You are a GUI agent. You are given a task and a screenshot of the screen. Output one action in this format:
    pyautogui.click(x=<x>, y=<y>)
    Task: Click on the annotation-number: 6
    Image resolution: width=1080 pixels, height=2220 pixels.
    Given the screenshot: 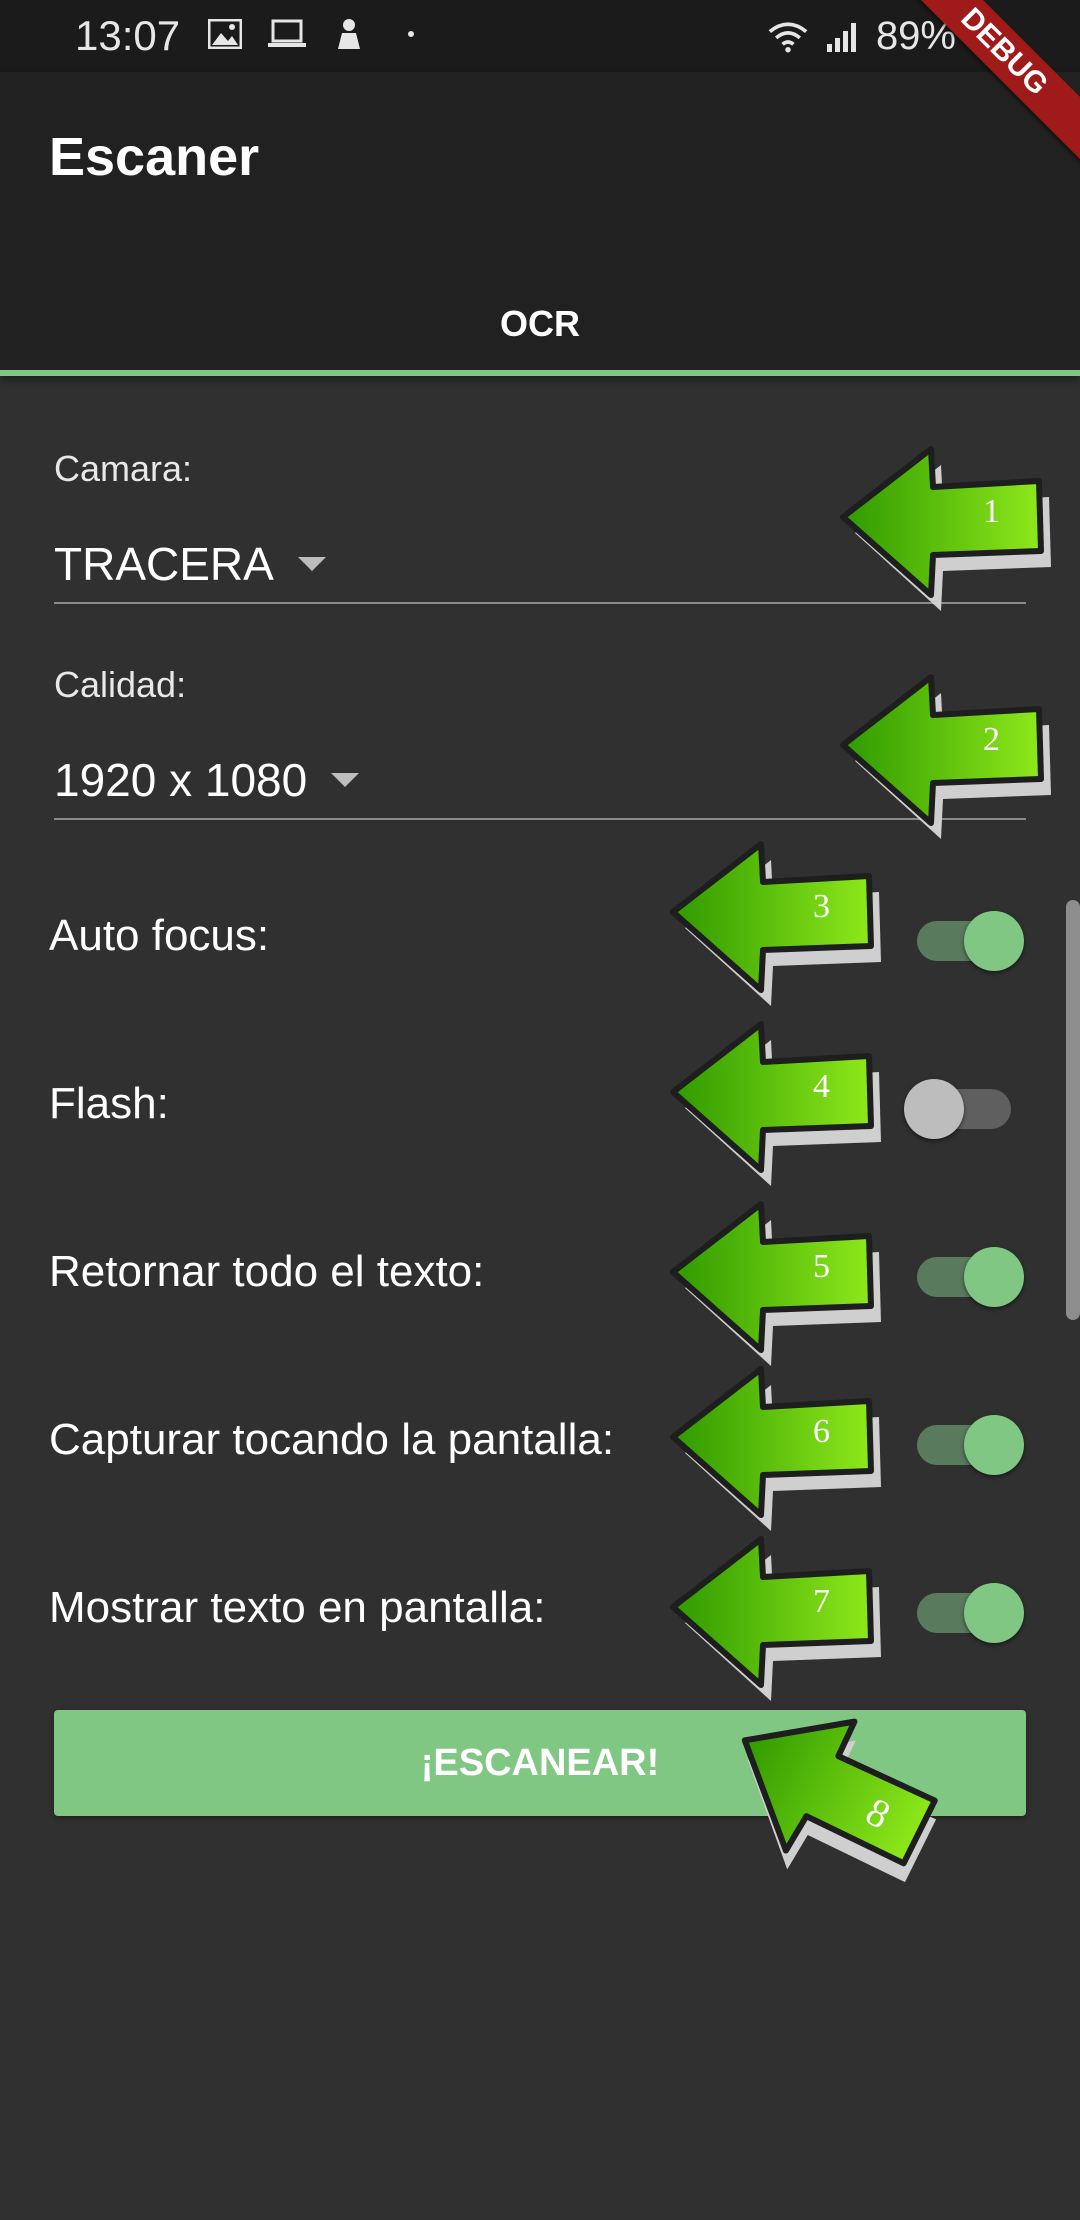 What is the action you would take?
    pyautogui.click(x=821, y=1431)
    